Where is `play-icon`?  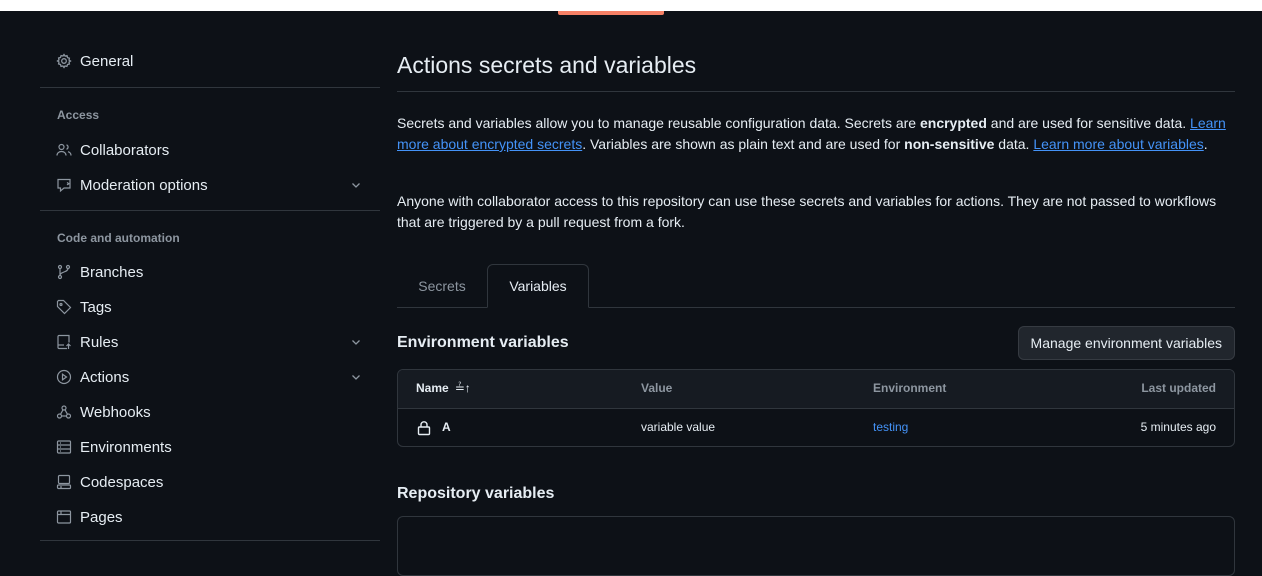 play-icon is located at coordinates (64, 377).